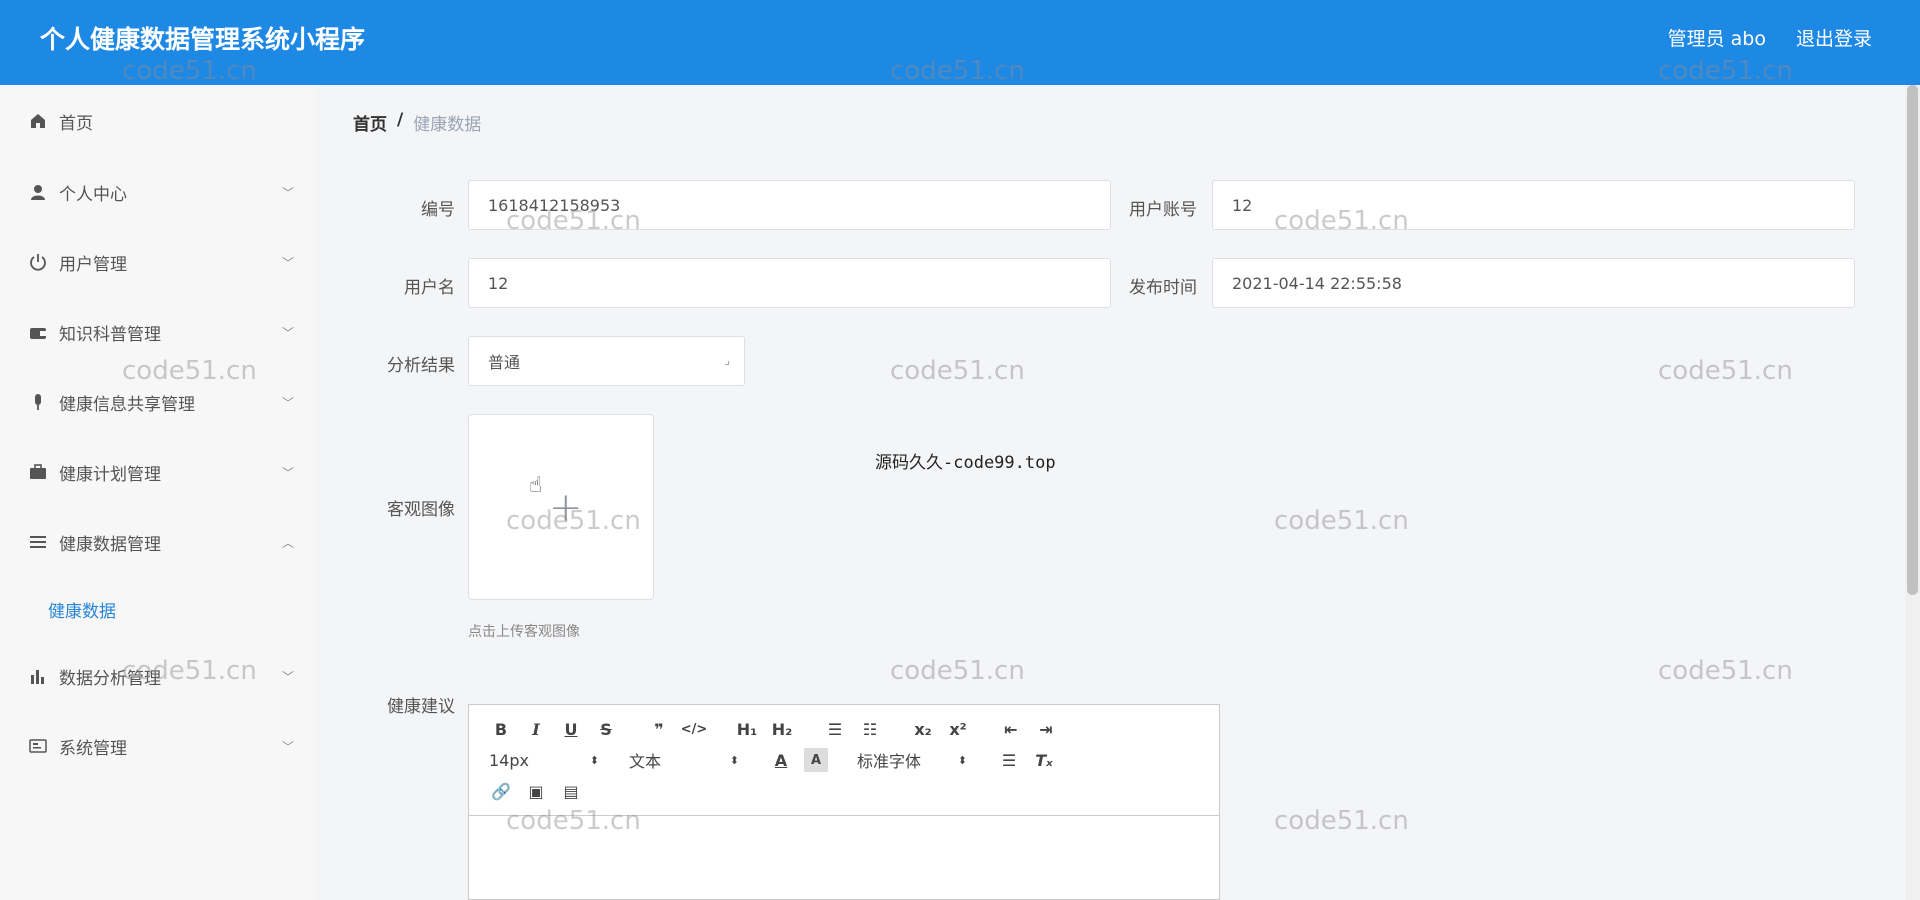  What do you see at coordinates (659, 729) in the screenshot?
I see `blockquote-icon: ❞` at bounding box center [659, 729].